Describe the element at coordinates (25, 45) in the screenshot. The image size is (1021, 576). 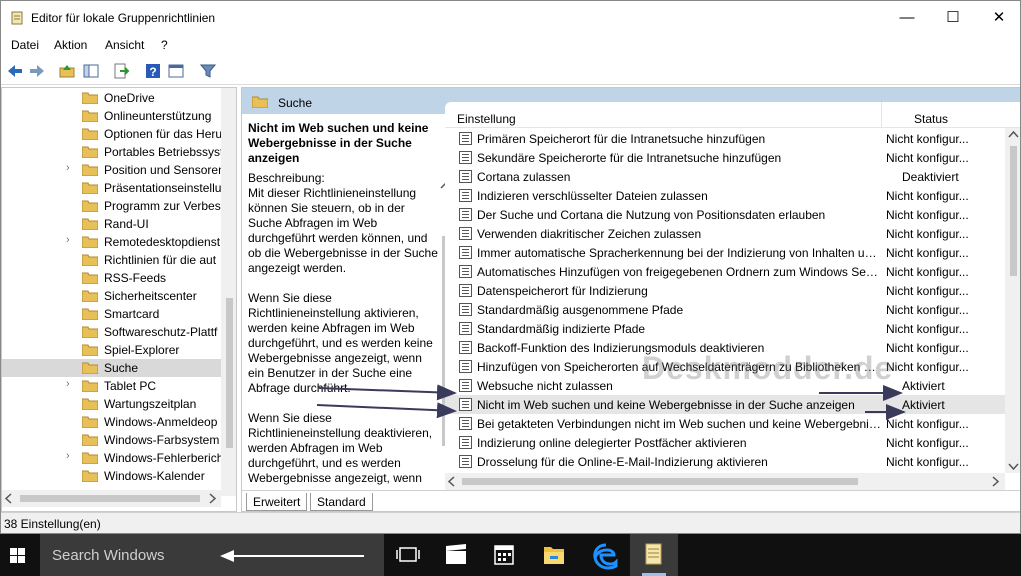
I see `menu-datei: Datei` at that location.